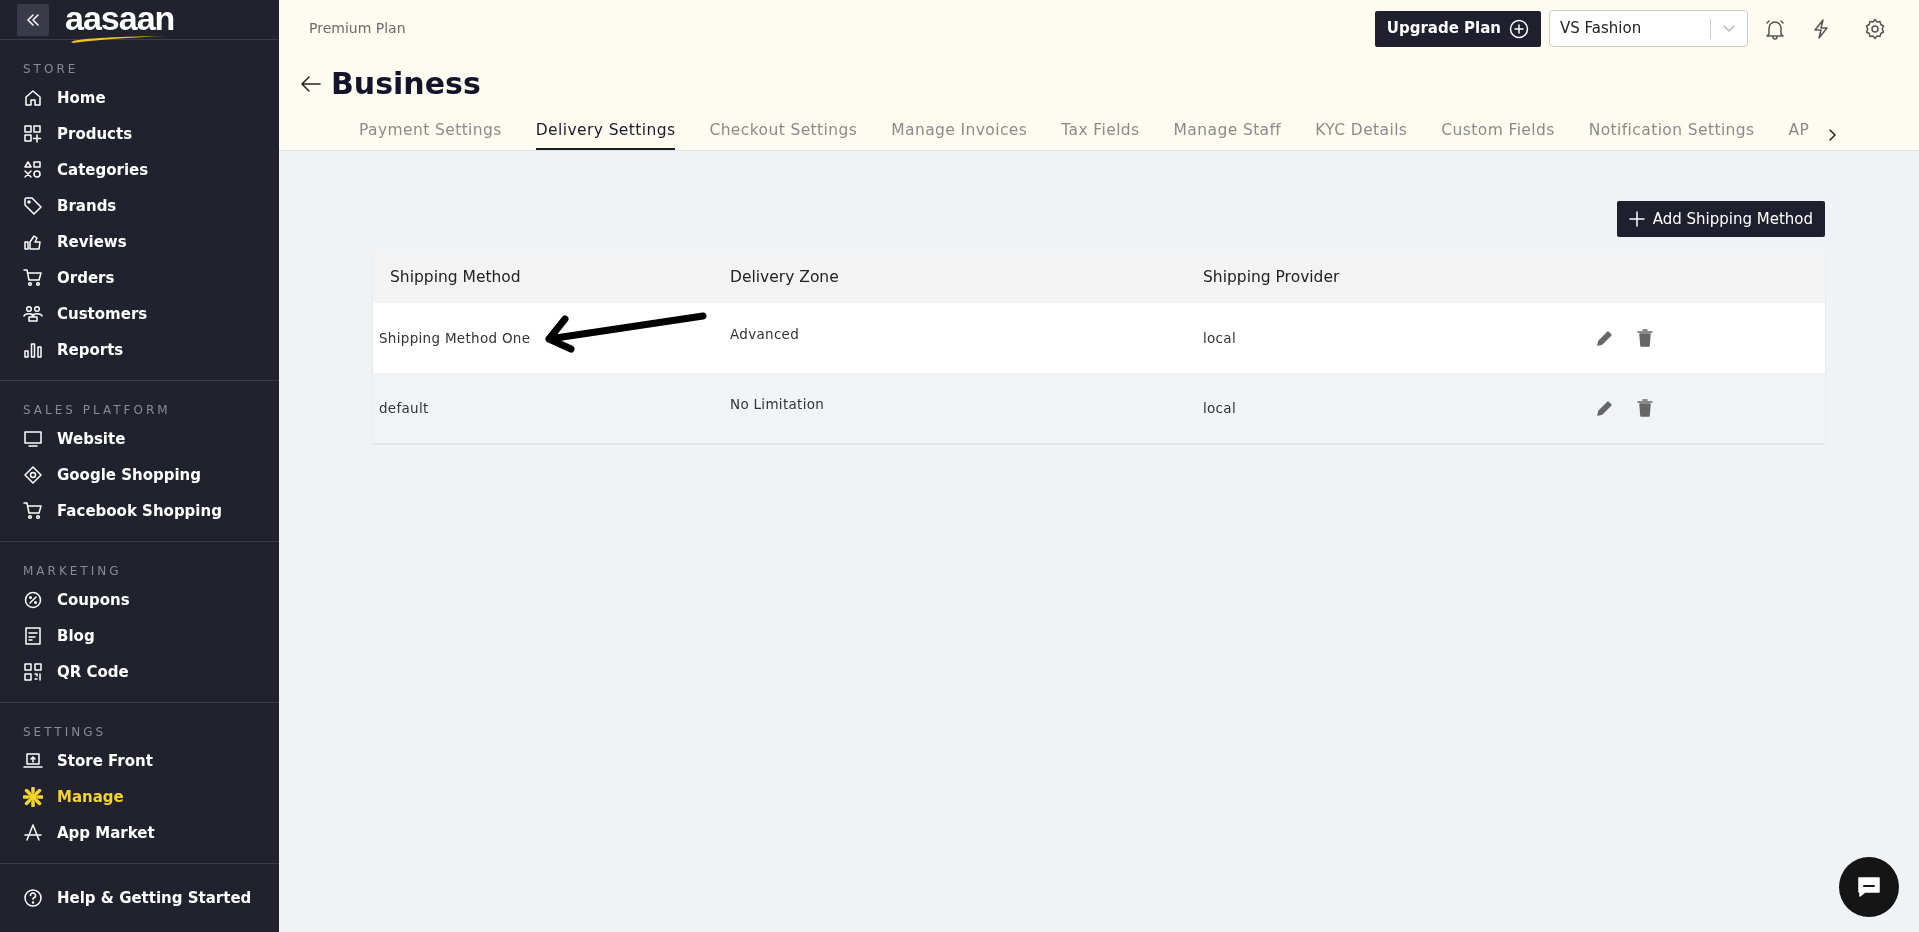 The height and width of the screenshot is (932, 1919). What do you see at coordinates (65, 732) in the screenshot?
I see `section-title: SETTINGS` at bounding box center [65, 732].